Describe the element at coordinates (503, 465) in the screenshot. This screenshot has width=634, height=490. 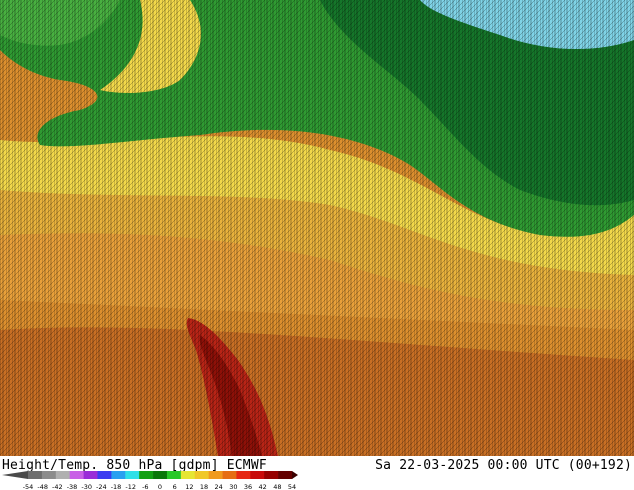
I see `valid-time: Sa 22-03-2025 00:00 UTC (00+192)` at that location.